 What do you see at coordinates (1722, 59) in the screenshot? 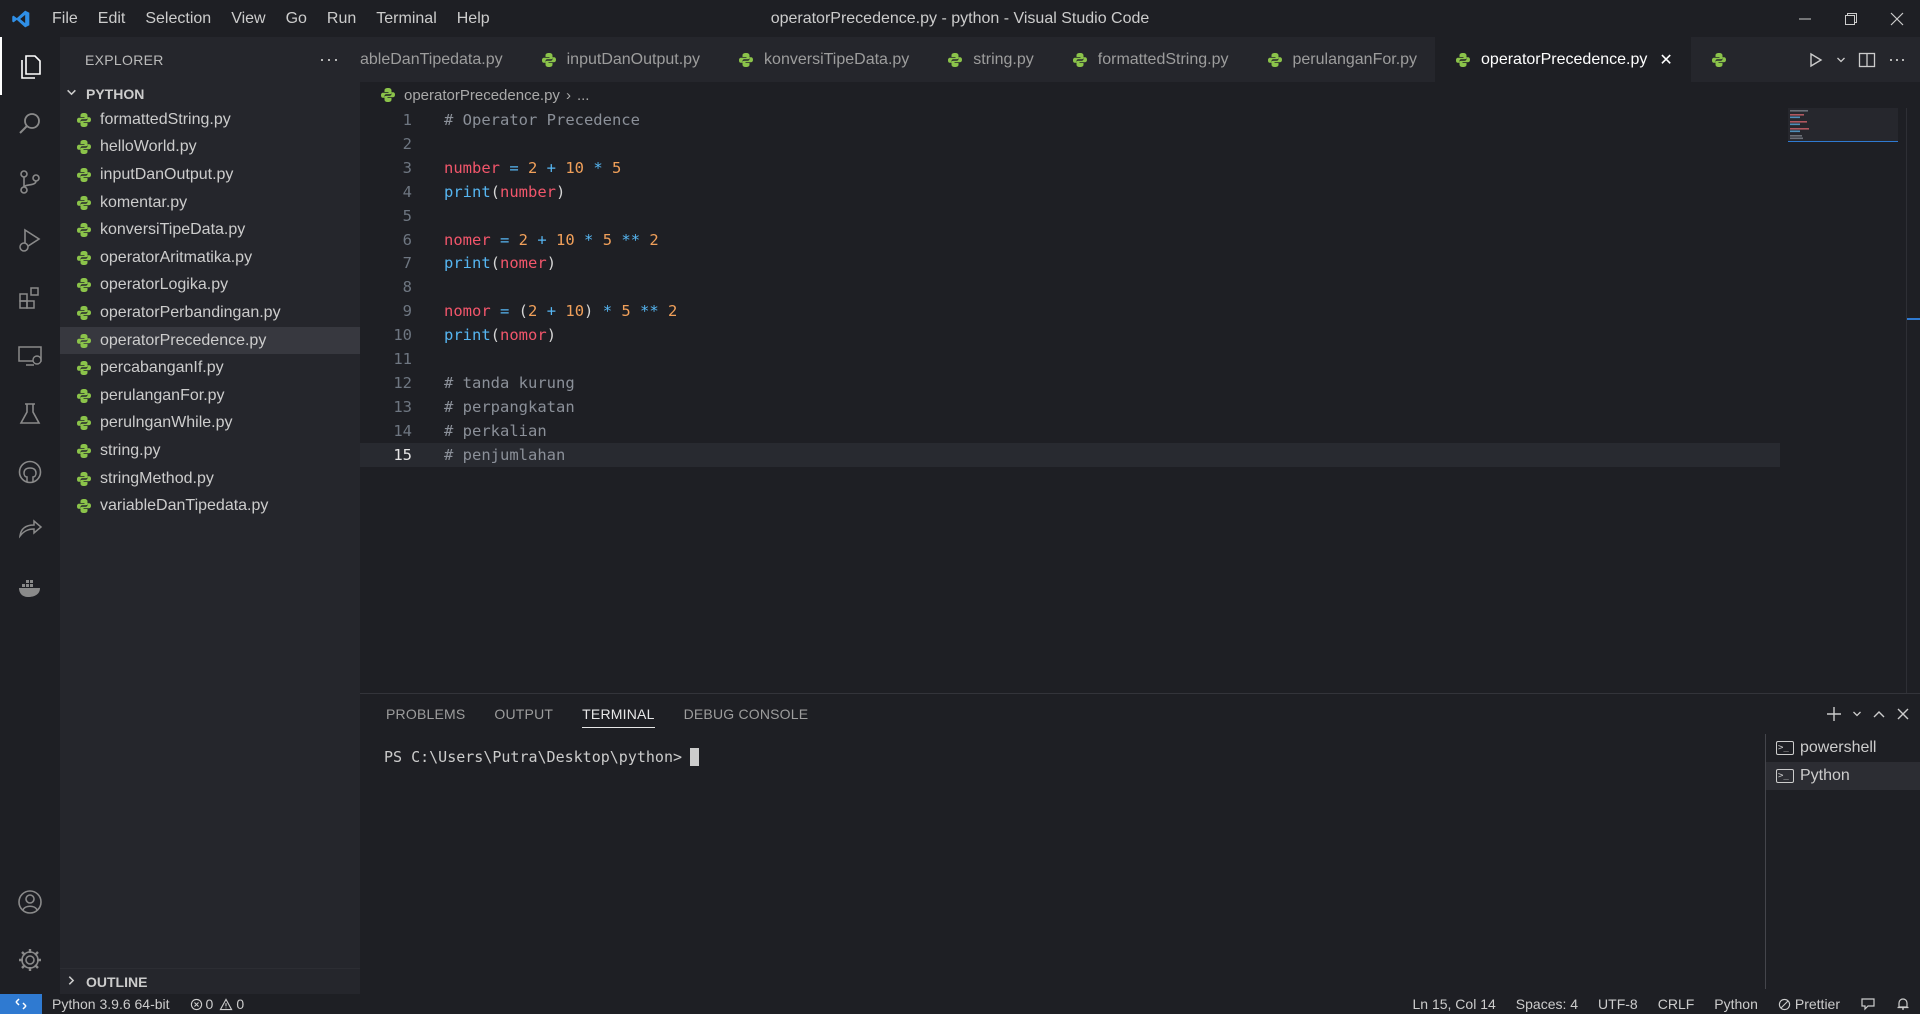
I see `editor-tab-overflow` at bounding box center [1722, 59].